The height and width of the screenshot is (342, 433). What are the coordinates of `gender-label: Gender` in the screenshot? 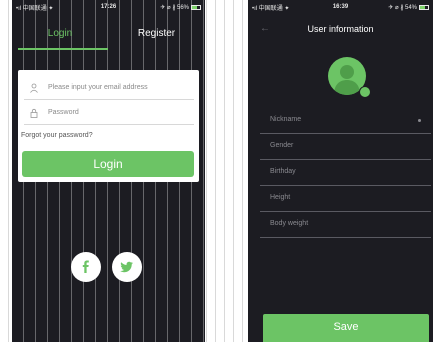 It's located at (282, 145).